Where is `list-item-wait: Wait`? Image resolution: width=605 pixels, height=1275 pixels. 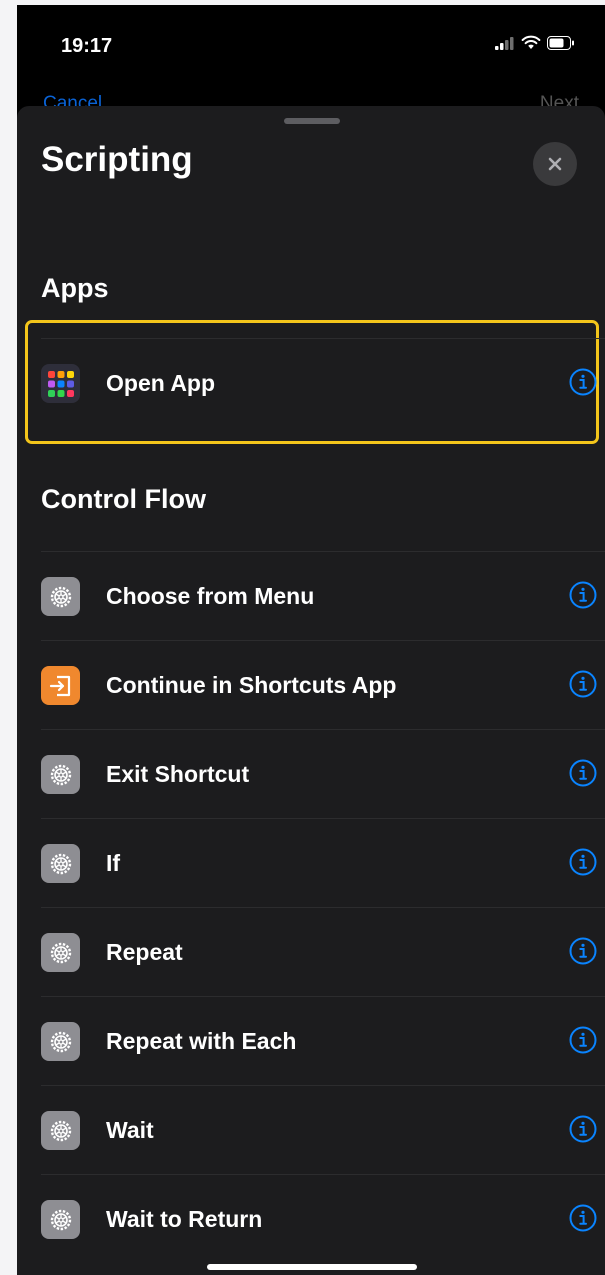
list-item-wait: Wait is located at coordinates (323, 1129).